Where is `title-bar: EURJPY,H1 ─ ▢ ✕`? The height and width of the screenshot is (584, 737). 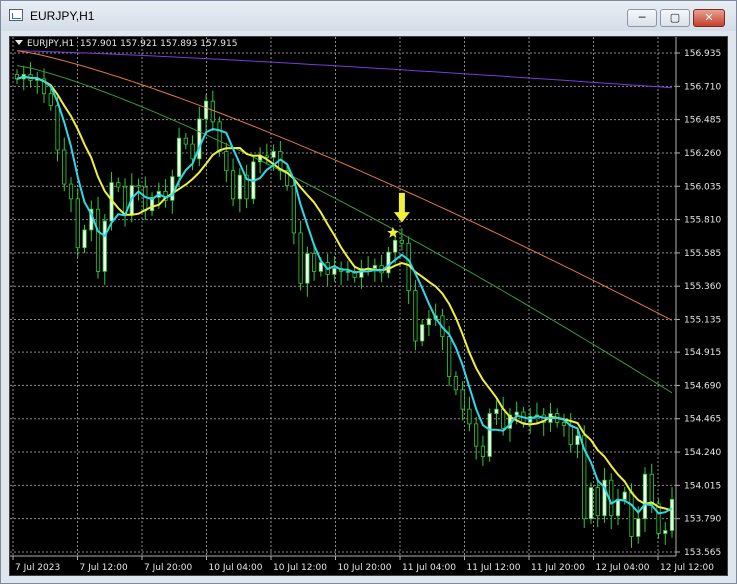
title-bar: EURJPY,H1 ─ ▢ ✕ is located at coordinates (368, 16).